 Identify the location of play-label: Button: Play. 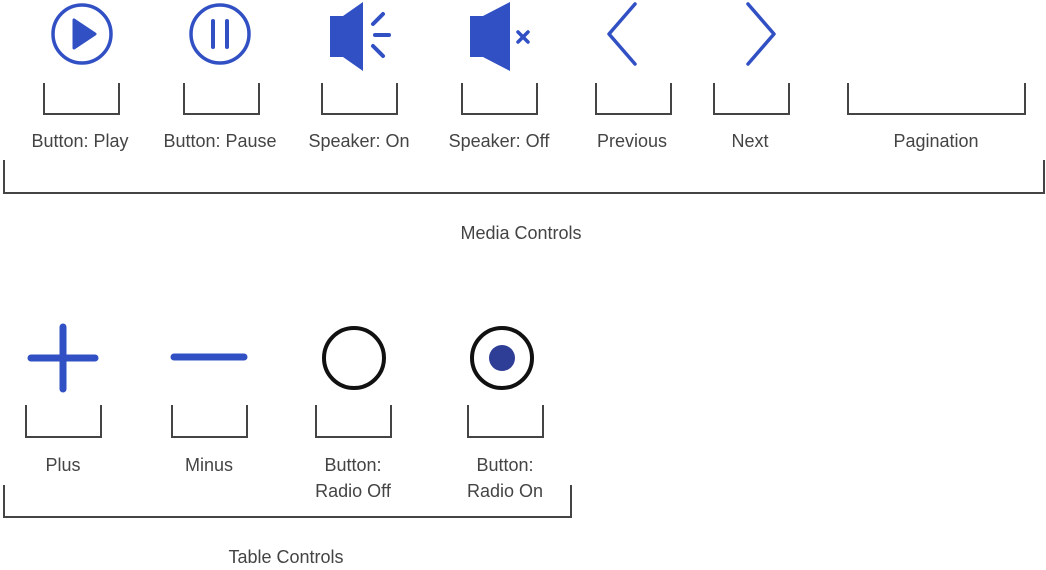
(80, 141).